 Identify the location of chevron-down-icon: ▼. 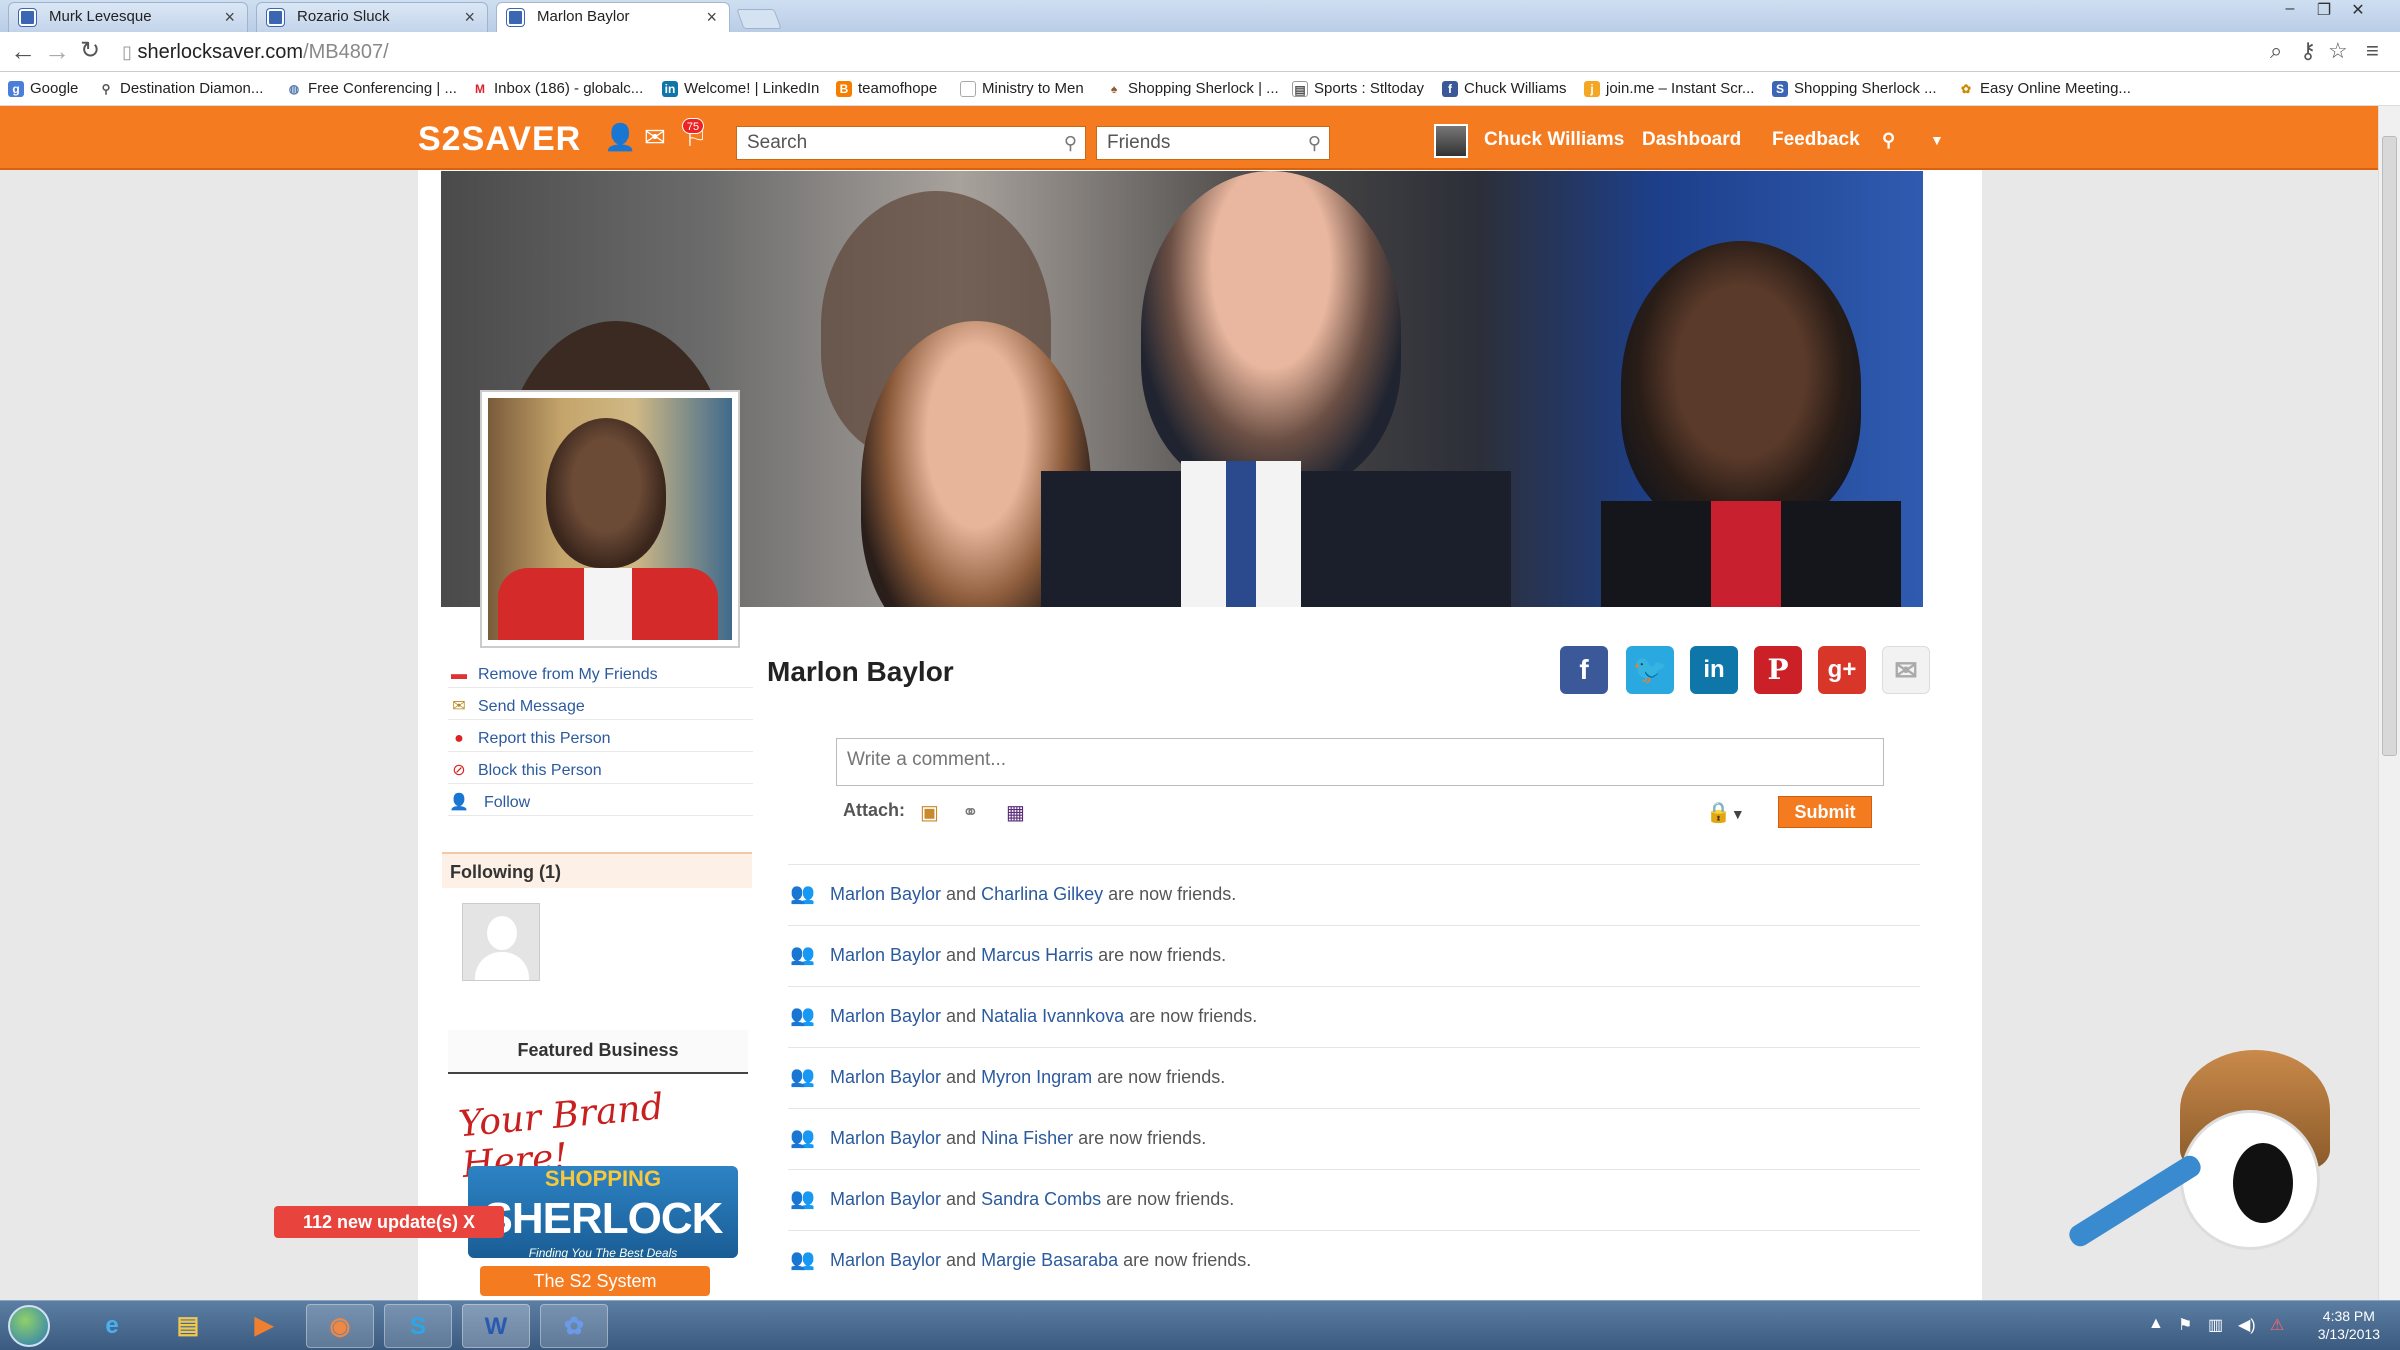
(1937, 140).